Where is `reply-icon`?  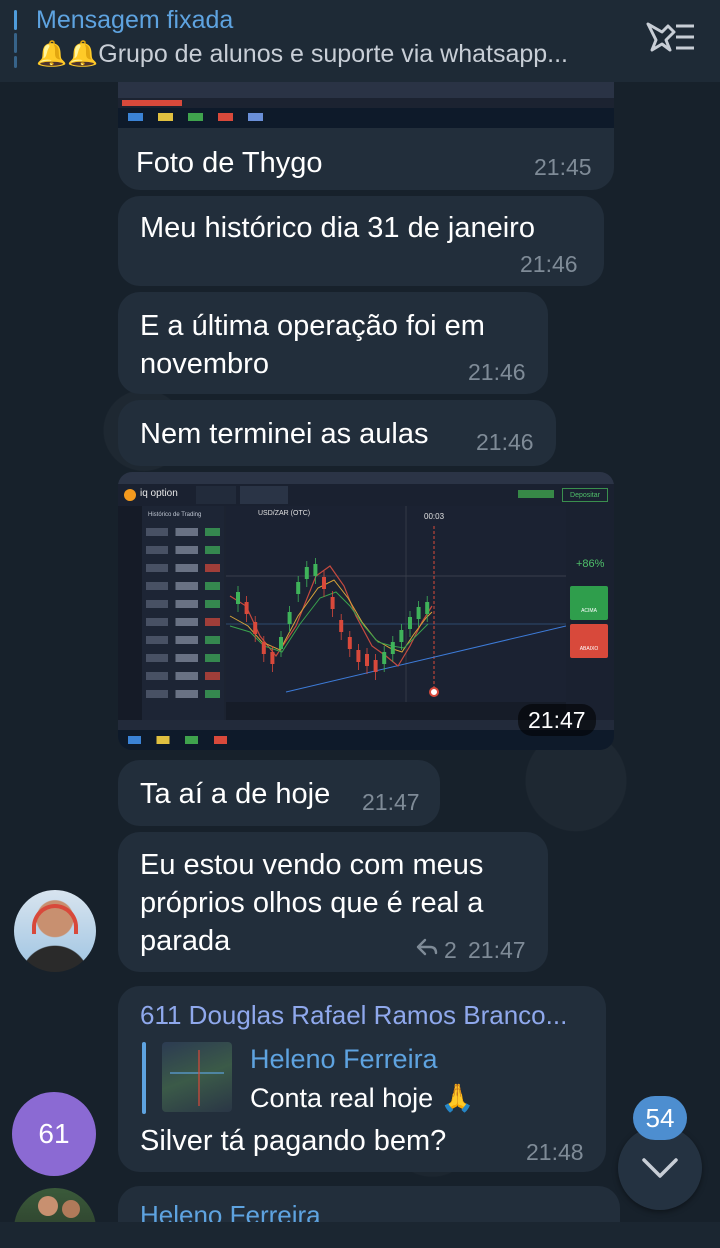
reply-icon is located at coordinates (427, 947).